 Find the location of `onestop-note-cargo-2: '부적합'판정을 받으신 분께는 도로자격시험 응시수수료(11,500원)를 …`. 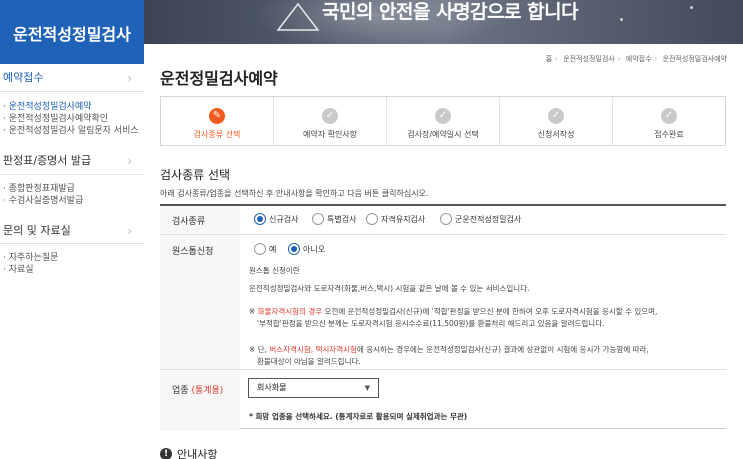

onestop-note-cargo-2: '부적합'판정을 받으신 분께는 도로자격시험 응시수수료(11,500원)를 … is located at coordinates (431, 323).